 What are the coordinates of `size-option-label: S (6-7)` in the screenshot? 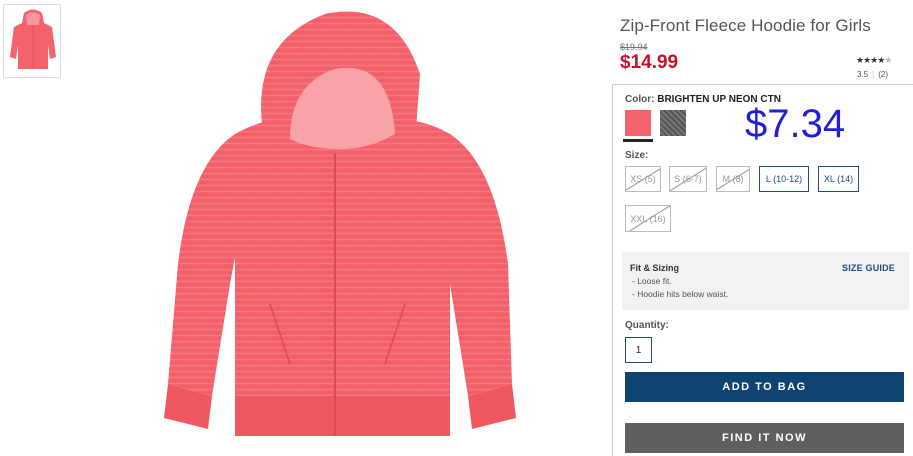 It's located at (688, 179).